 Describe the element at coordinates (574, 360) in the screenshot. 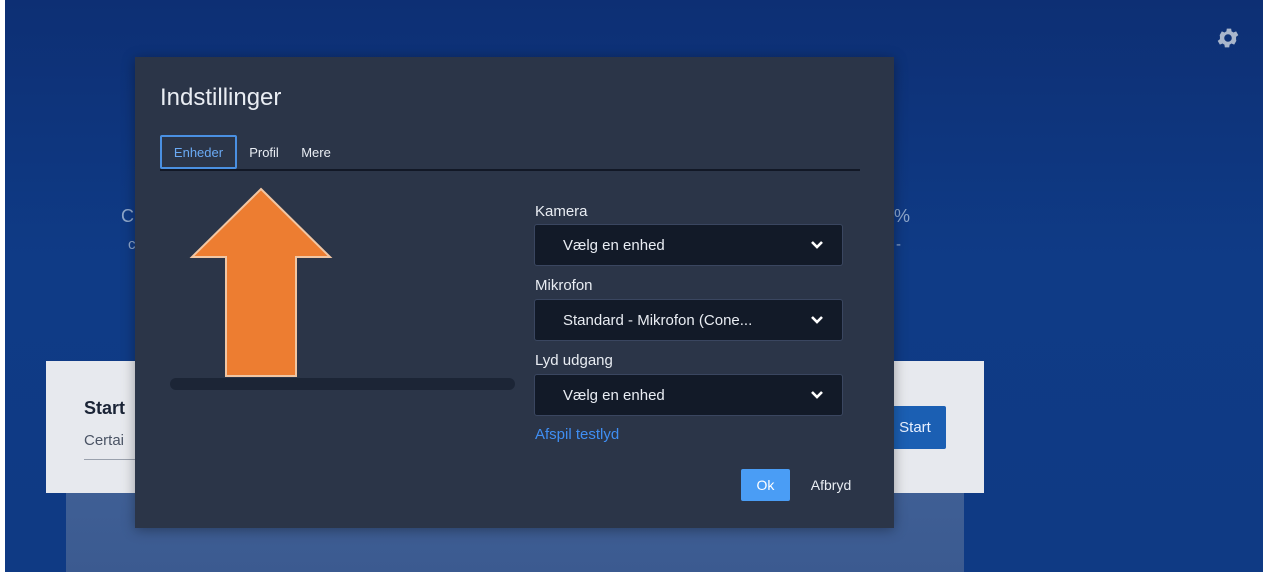

I see `audio-output-label: Lyd udgang` at that location.